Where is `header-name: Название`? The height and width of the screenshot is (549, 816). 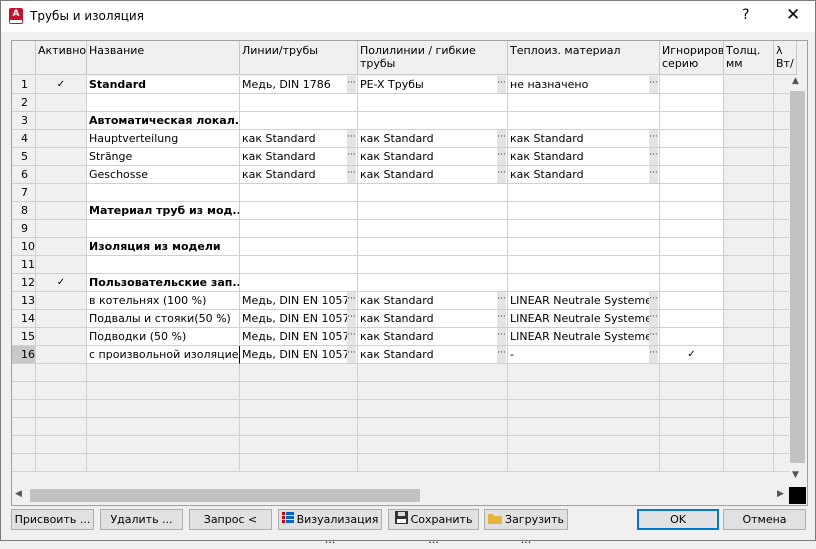 header-name: Название is located at coordinates (163, 58).